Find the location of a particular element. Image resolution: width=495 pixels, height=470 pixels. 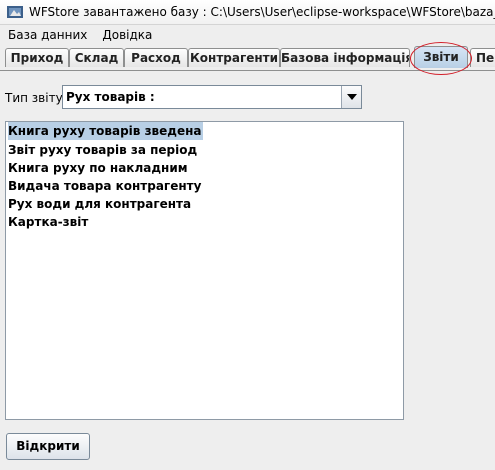

list-item: Звіт руху товарів за період is located at coordinates (102, 150).